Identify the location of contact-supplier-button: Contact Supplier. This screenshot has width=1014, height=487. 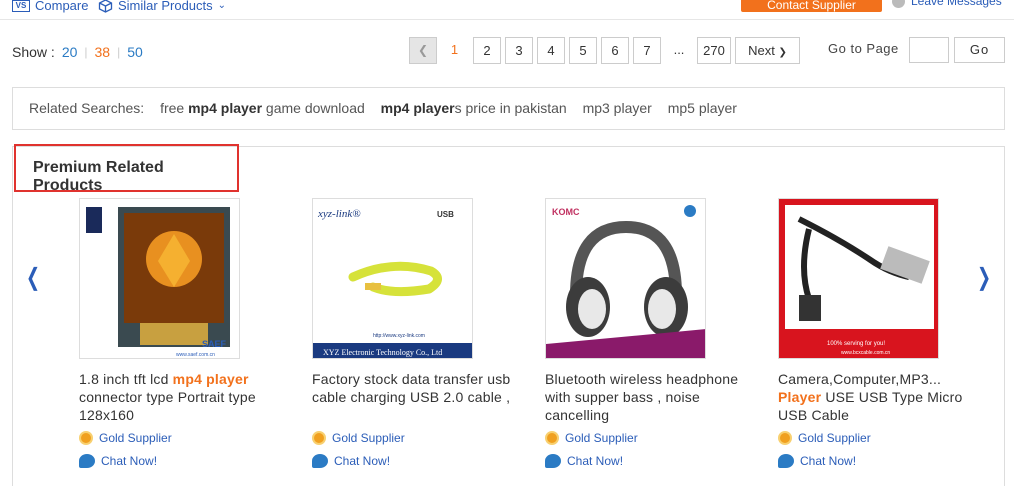
(811, 6).